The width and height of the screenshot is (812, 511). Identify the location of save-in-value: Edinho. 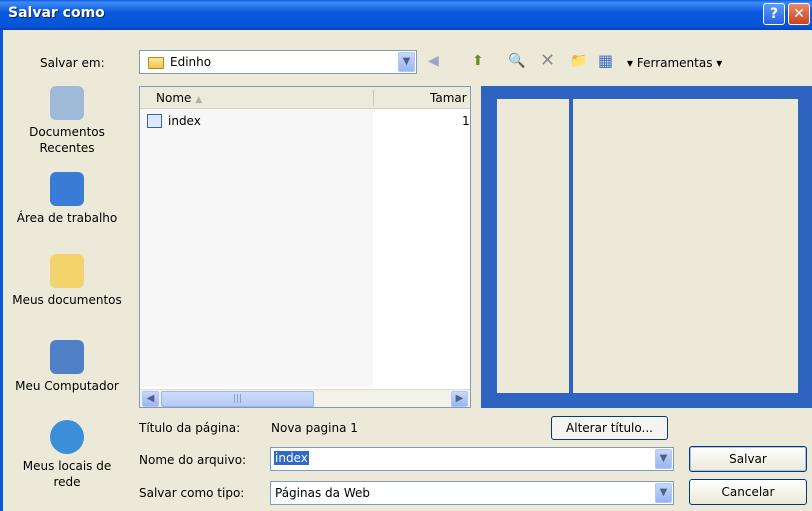
(191, 62).